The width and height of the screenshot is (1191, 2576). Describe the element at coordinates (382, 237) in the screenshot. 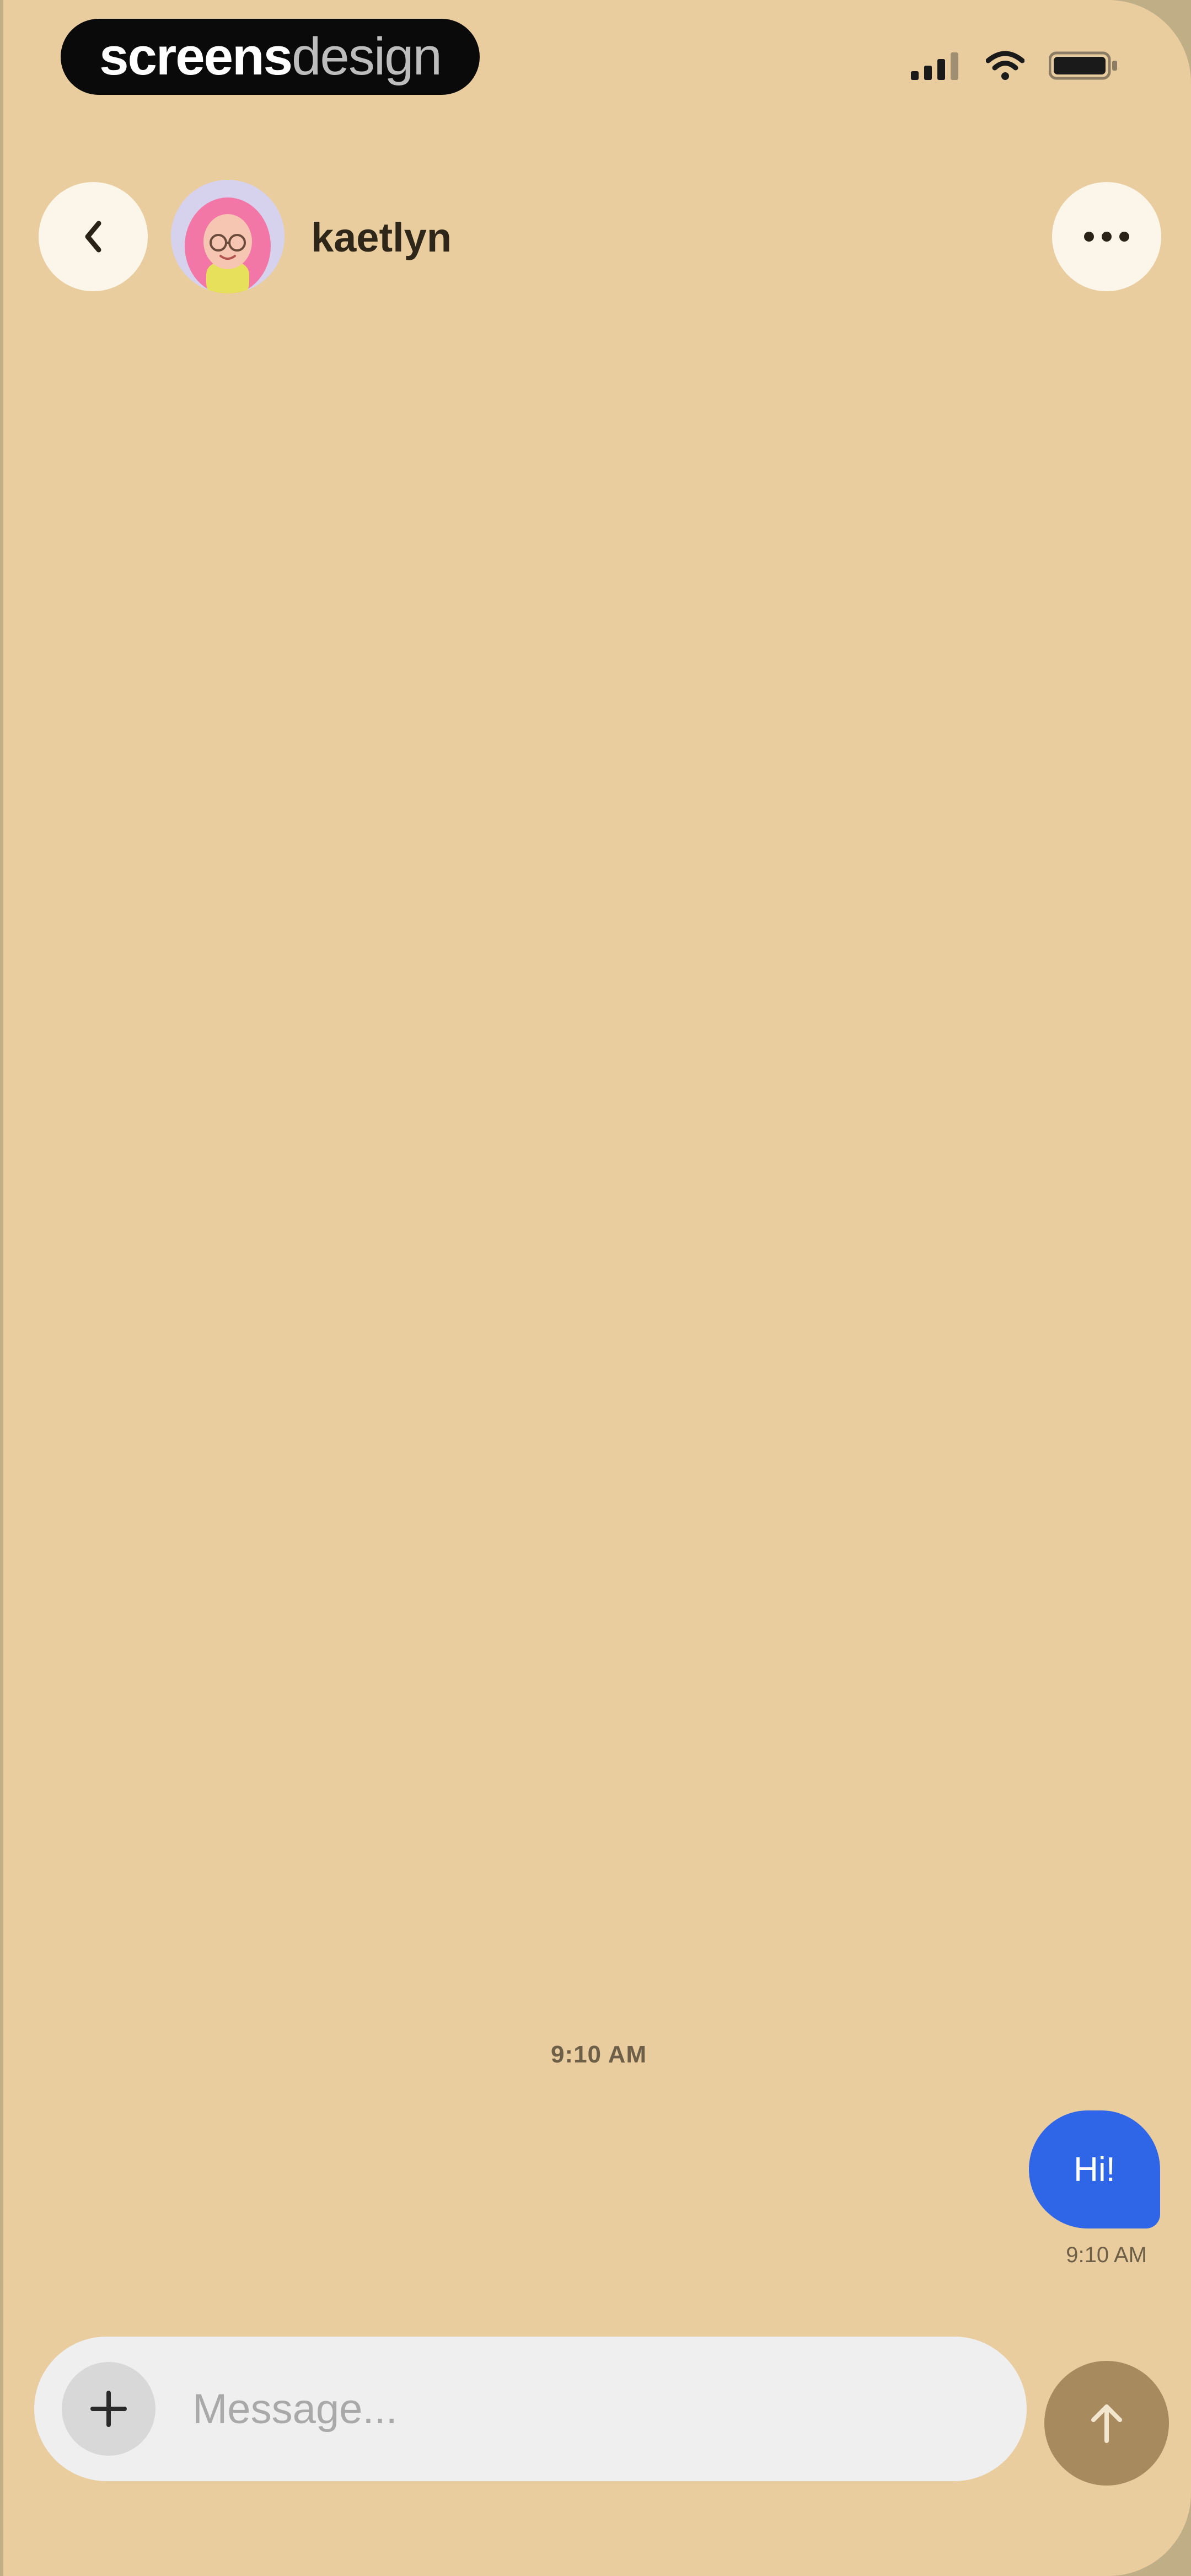

I see `contact-name: kaetlyn` at that location.